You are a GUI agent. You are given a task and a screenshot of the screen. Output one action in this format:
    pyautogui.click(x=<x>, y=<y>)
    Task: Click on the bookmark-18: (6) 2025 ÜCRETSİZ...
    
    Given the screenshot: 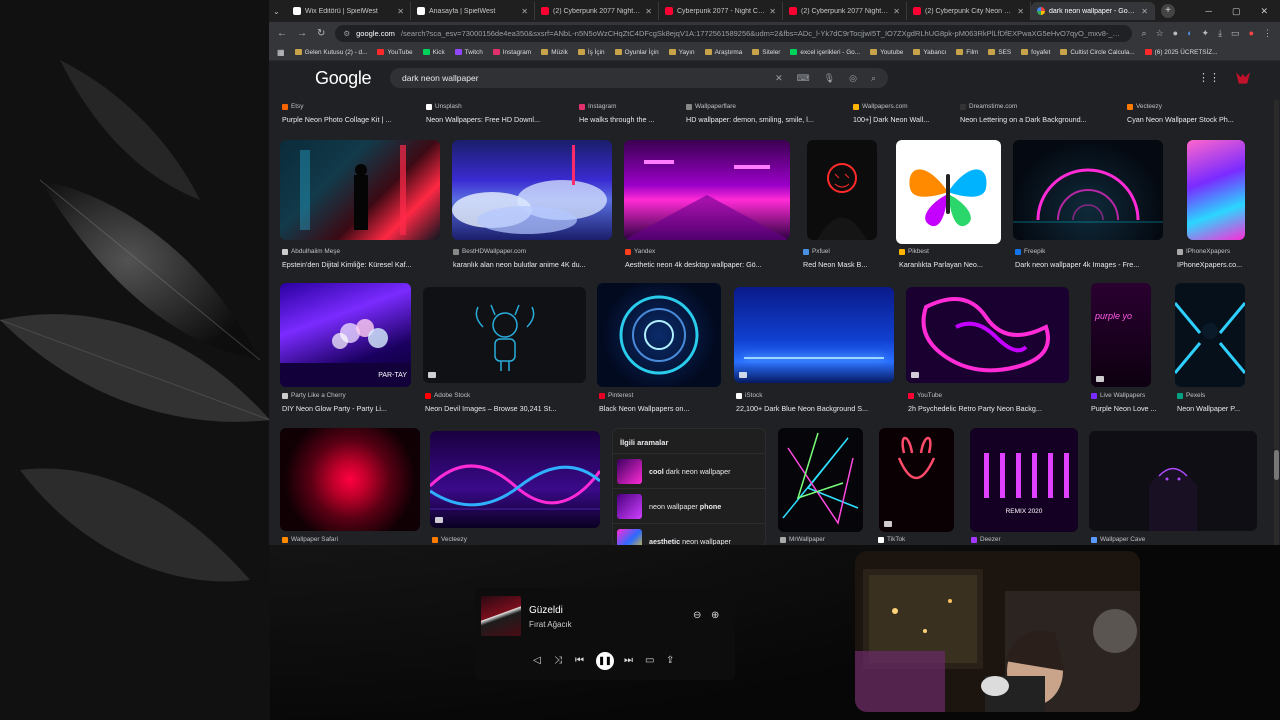 What is the action you would take?
    pyautogui.click(x=1181, y=52)
    